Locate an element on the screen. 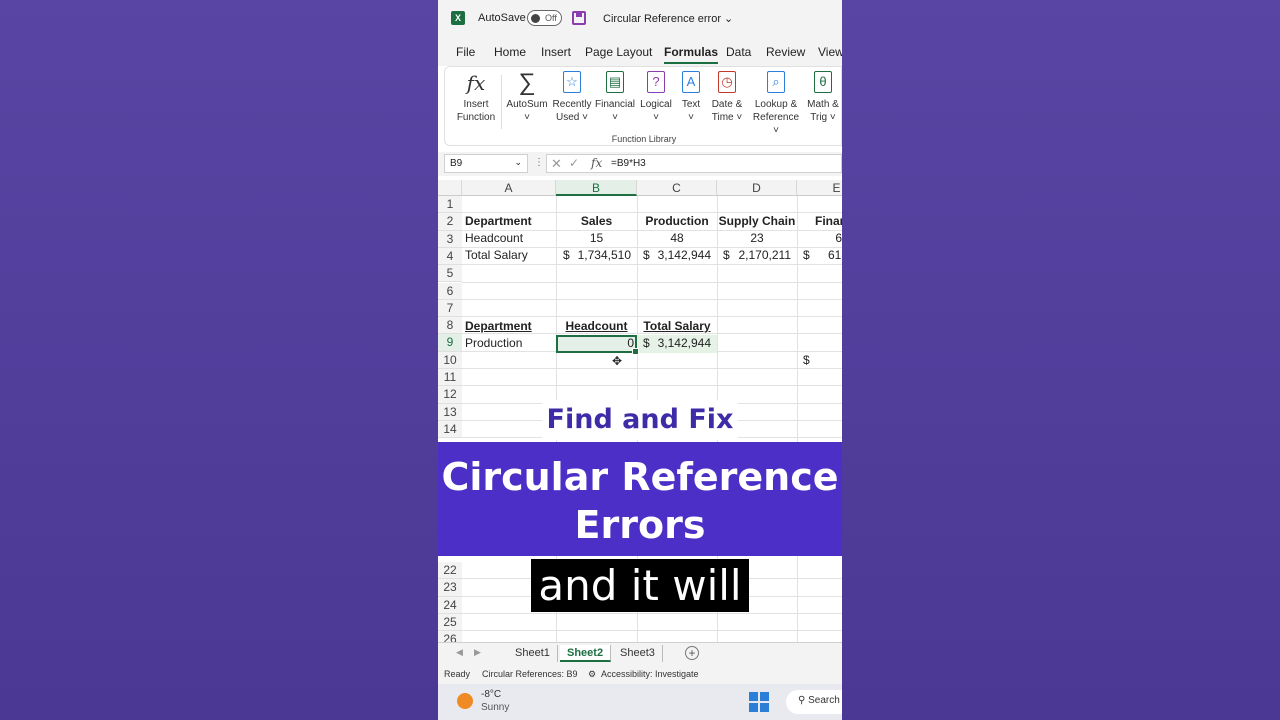 The height and width of the screenshot is (720, 1280). insert-function-button: fx Insert Function is located at coordinates (476, 97).